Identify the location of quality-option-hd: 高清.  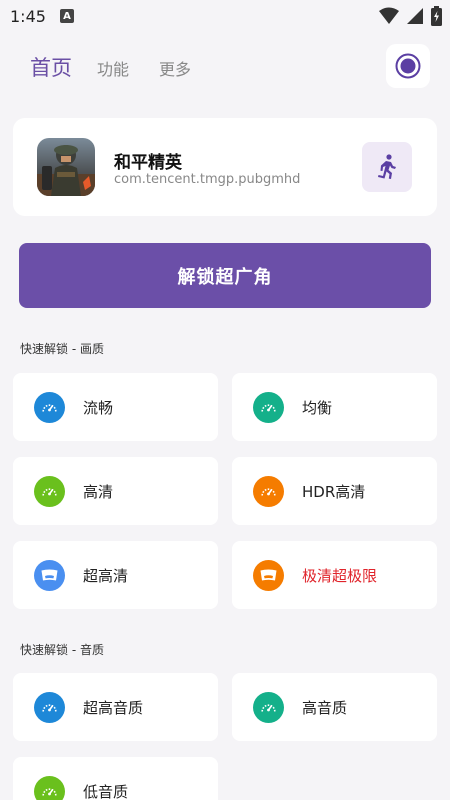
(115, 491).